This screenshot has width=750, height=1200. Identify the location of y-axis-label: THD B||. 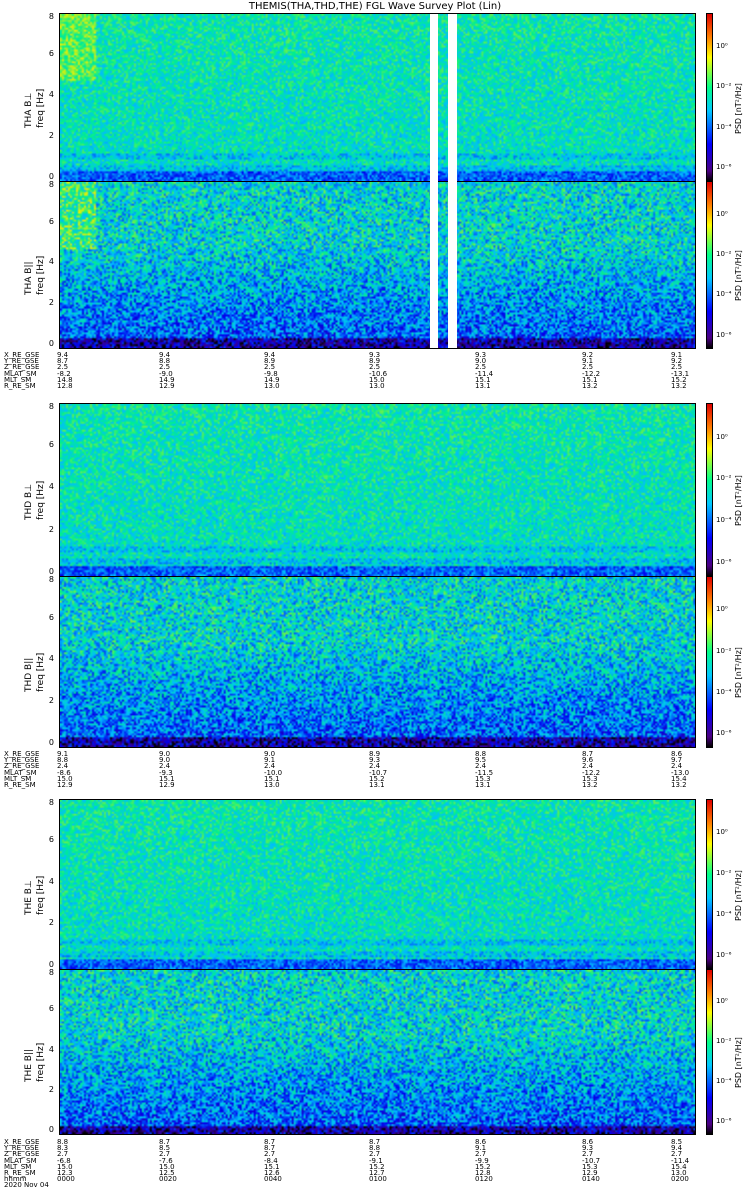
(29, 674).